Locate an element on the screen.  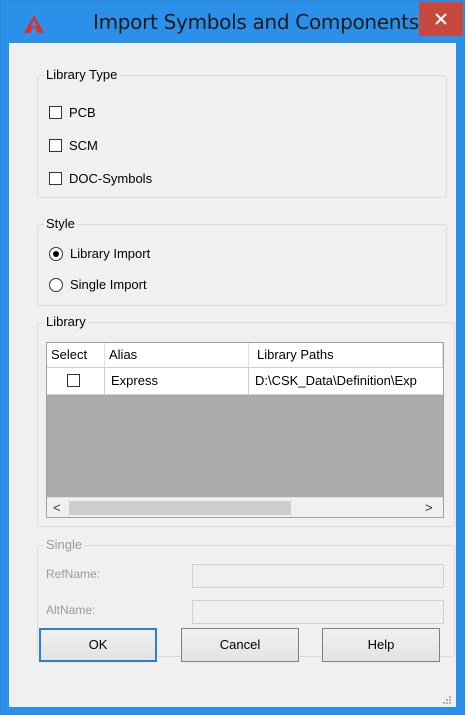
library-import-radio is located at coordinates (56, 253).